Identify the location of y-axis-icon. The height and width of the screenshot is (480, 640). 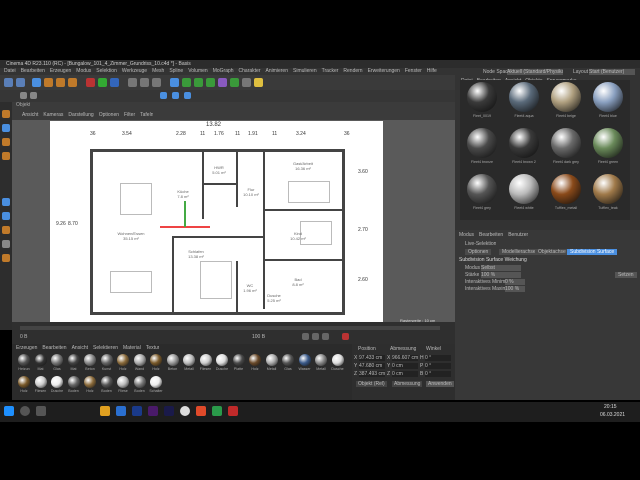
(102, 82).